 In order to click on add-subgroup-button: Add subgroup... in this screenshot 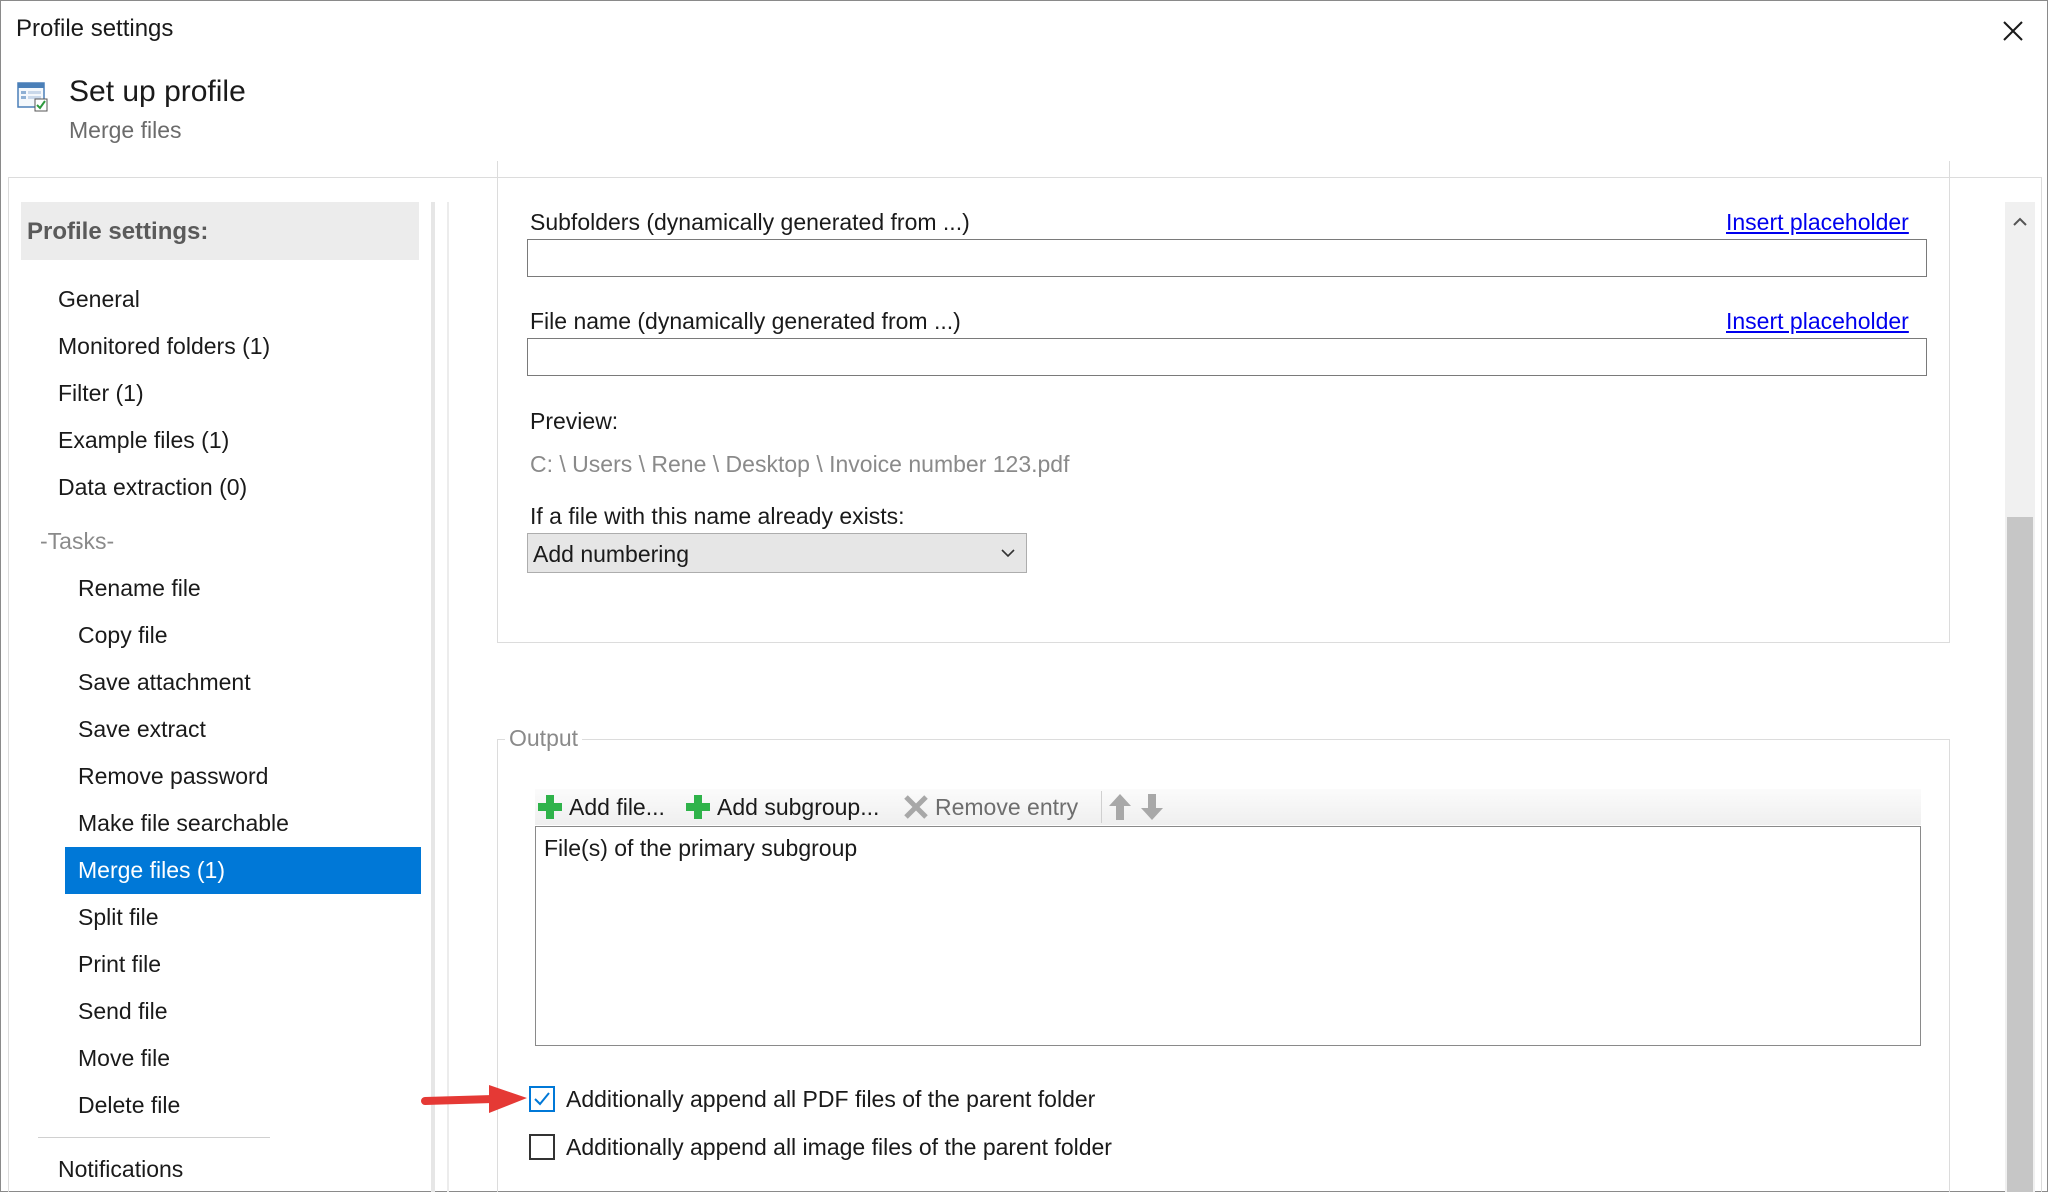, I will do `click(781, 807)`.